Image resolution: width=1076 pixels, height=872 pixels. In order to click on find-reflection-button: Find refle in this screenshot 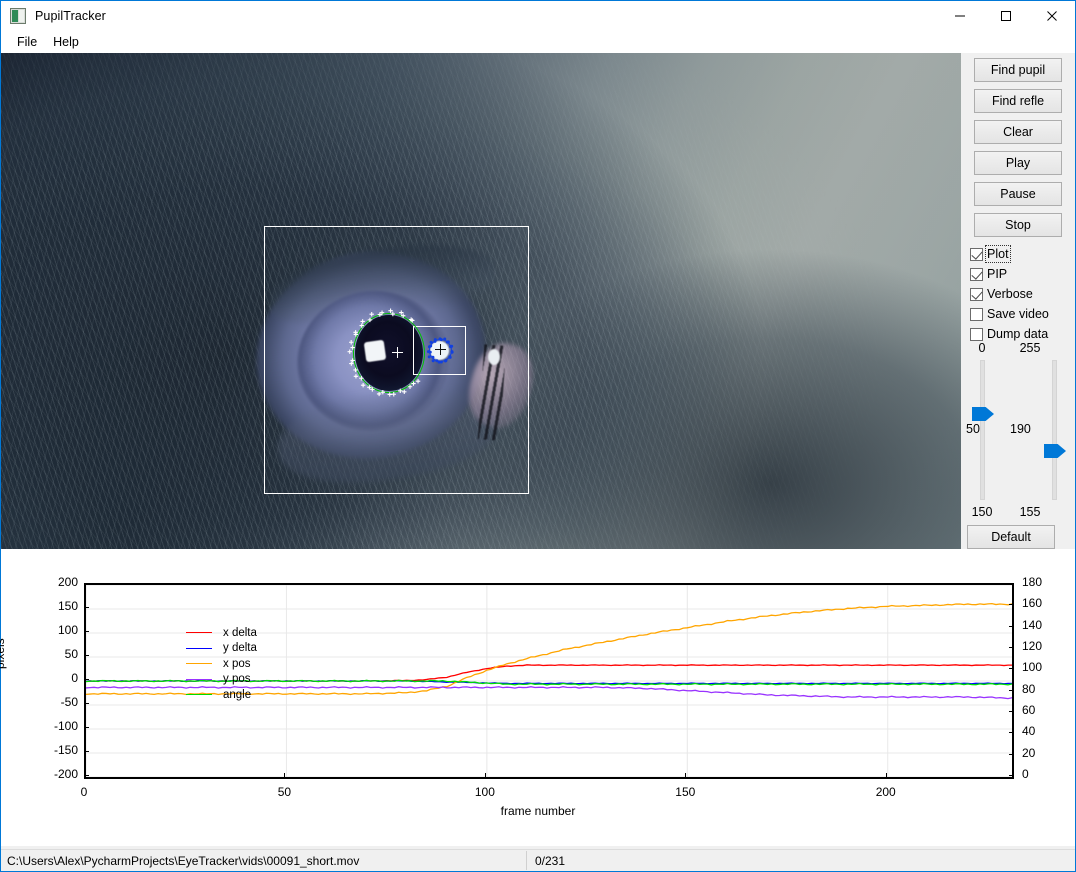, I will do `click(1018, 101)`.